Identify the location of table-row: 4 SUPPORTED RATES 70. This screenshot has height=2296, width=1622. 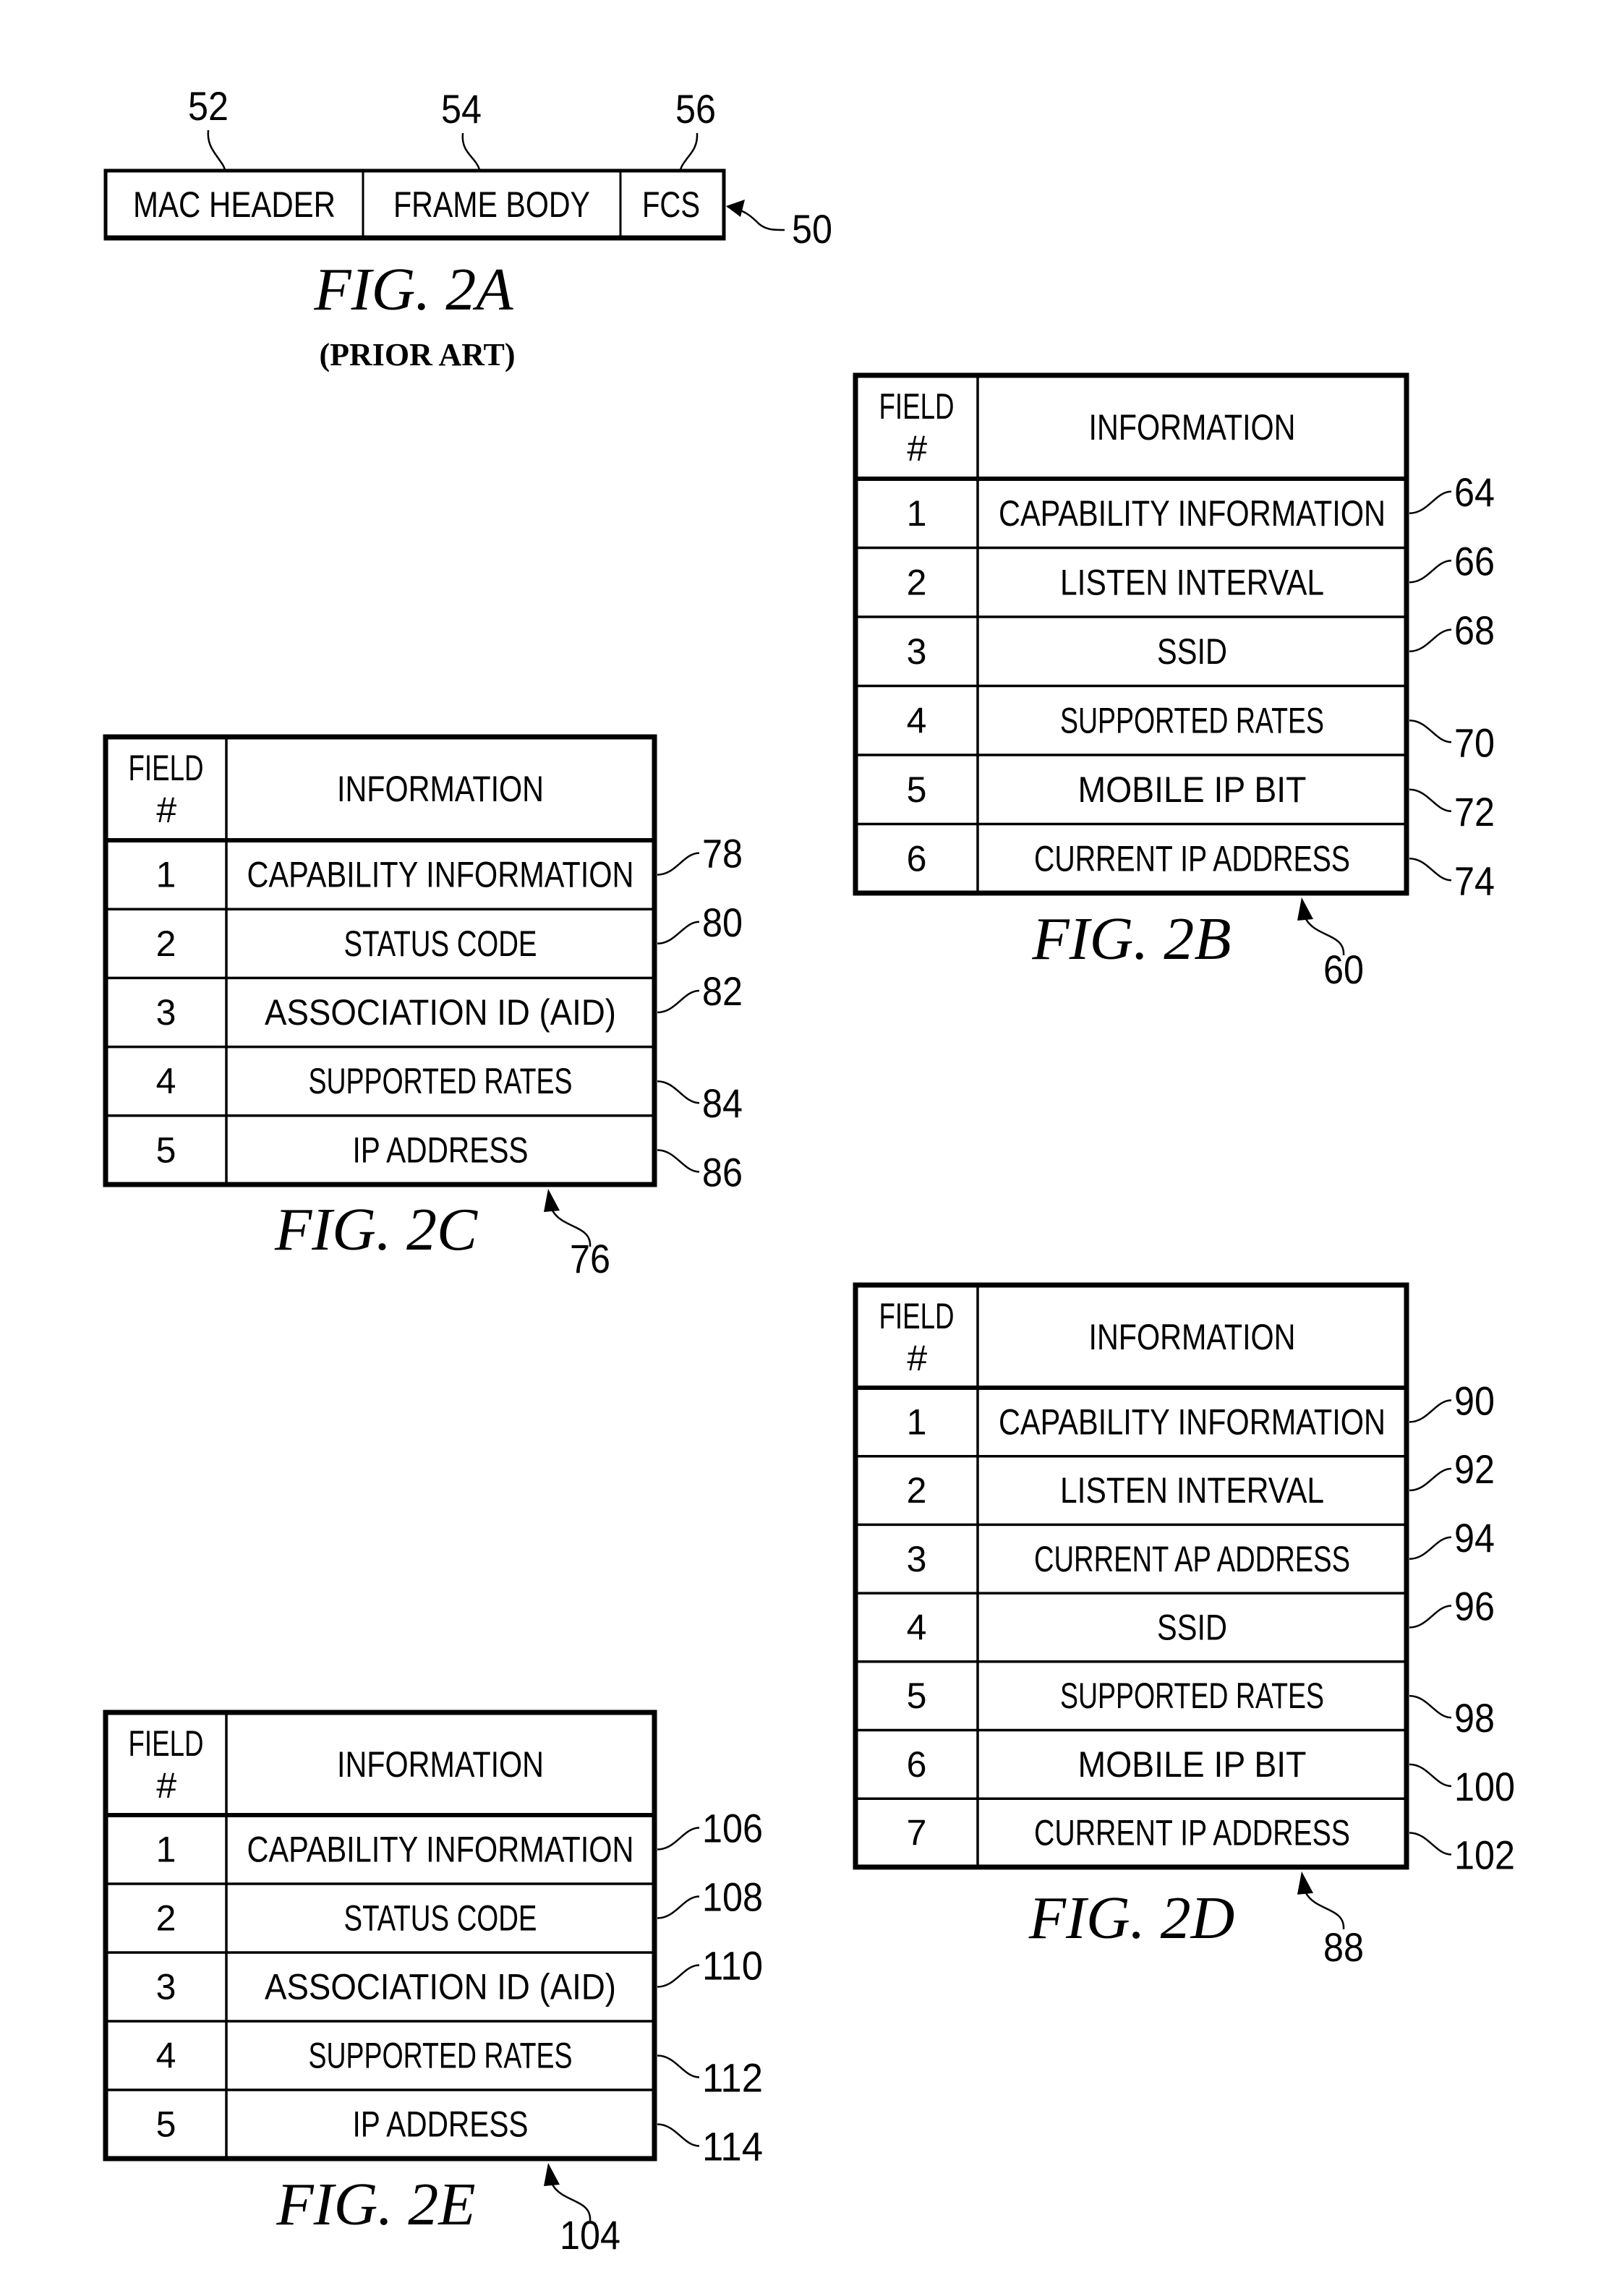
(1175, 724).